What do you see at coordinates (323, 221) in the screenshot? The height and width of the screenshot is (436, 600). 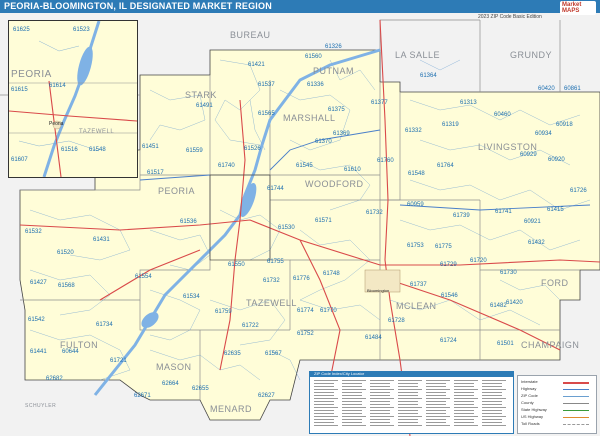 I see `zip-61536: 61571` at bounding box center [323, 221].